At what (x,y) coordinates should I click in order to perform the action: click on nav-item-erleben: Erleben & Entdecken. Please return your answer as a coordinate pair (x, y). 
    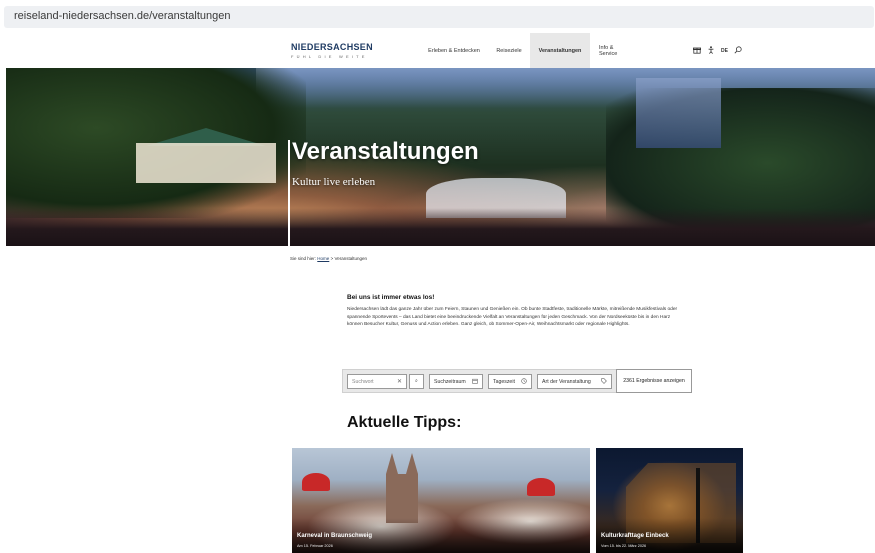
    Looking at the image, I should click on (454, 50).